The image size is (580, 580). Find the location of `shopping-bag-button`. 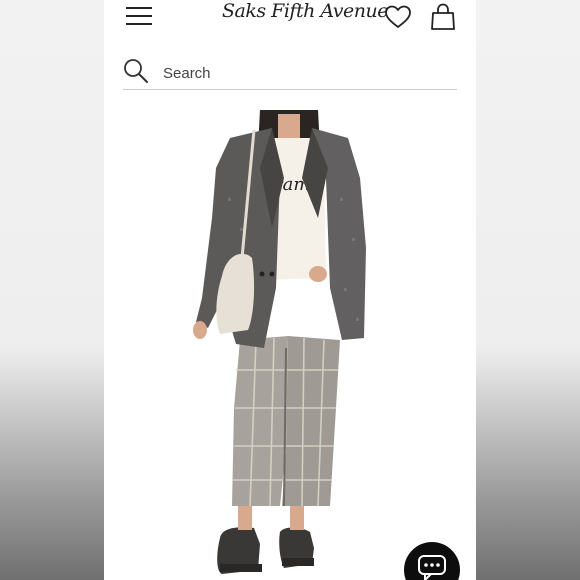

shopping-bag-button is located at coordinates (443, 17).